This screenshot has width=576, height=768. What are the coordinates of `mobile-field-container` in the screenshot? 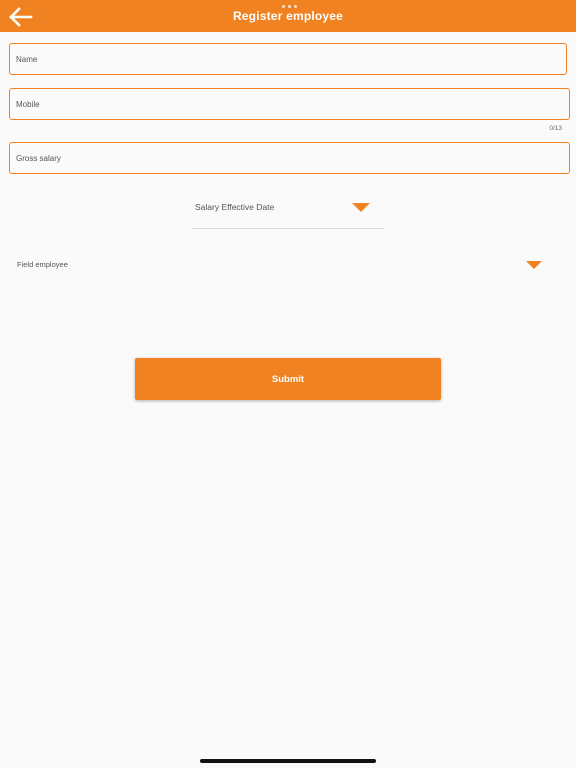 It's located at (289, 104).